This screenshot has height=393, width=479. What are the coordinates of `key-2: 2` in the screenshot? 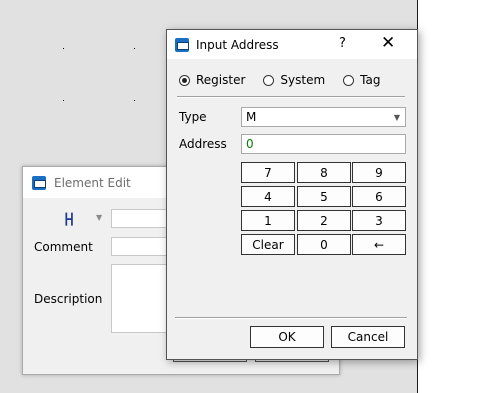 It's located at (324, 220).